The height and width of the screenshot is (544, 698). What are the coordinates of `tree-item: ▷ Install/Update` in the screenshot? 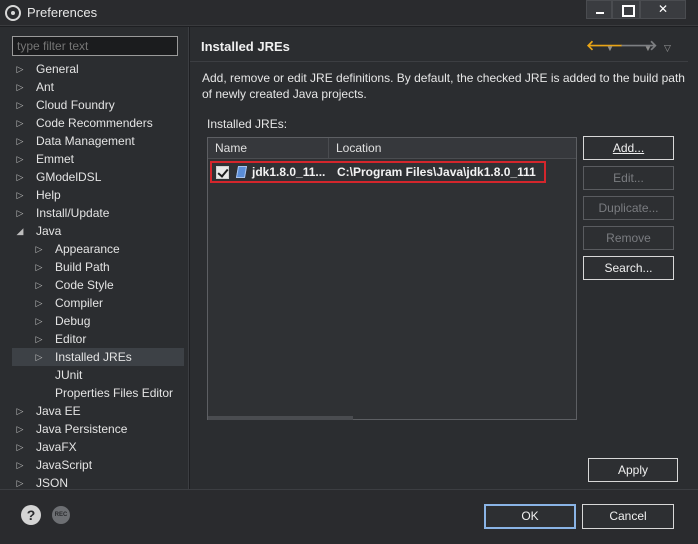 It's located at (98, 213).